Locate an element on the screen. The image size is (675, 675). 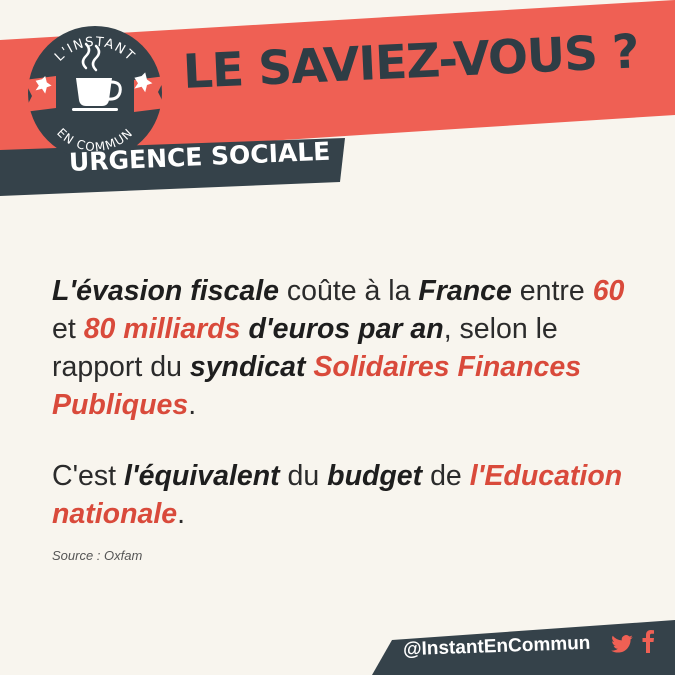
twitter-icon is located at coordinates (622, 644).